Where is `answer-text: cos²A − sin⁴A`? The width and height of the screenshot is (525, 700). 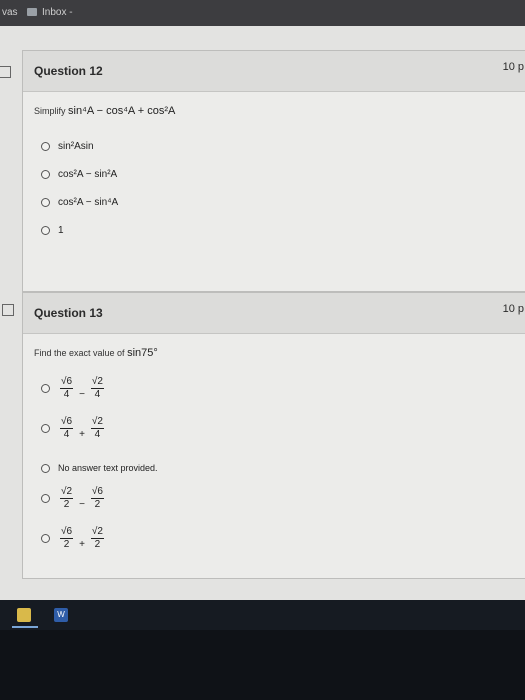 answer-text: cos²A − sin⁴A is located at coordinates (88, 202).